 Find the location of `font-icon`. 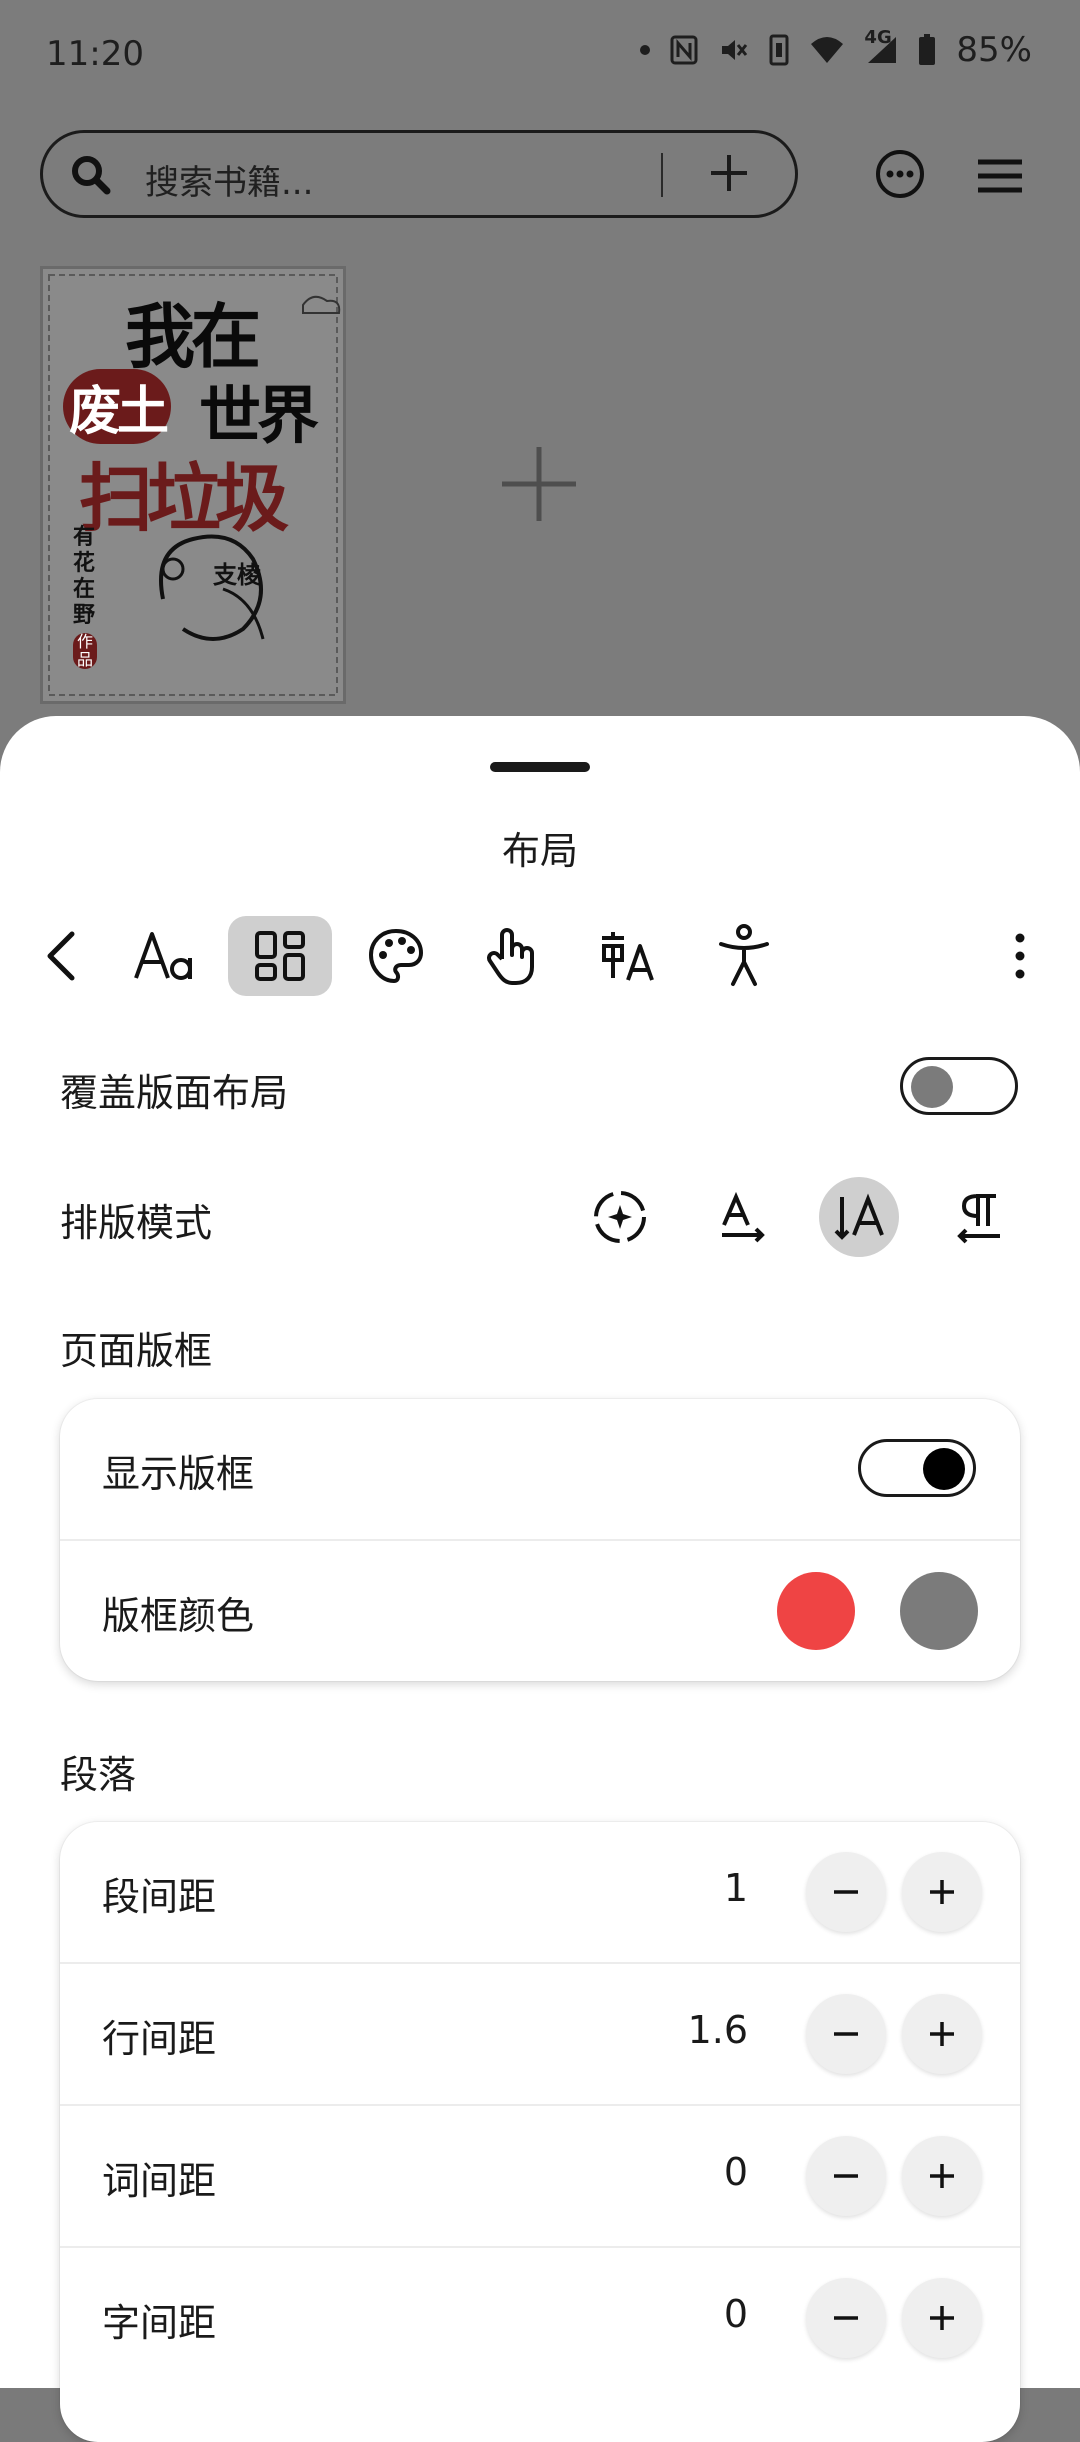

font-icon is located at coordinates (164, 956).